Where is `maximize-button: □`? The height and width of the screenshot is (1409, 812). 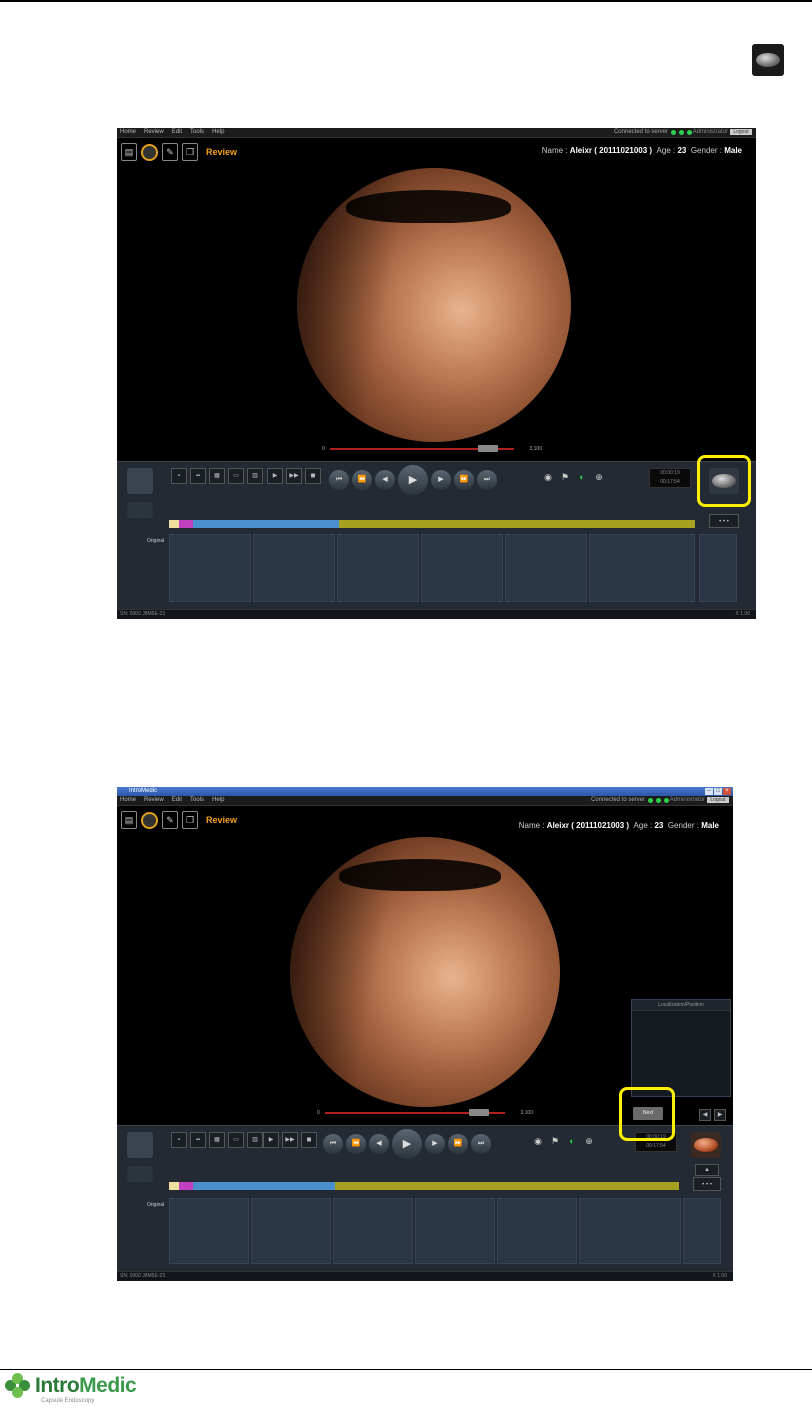
maximize-button: □ is located at coordinates (718, 791).